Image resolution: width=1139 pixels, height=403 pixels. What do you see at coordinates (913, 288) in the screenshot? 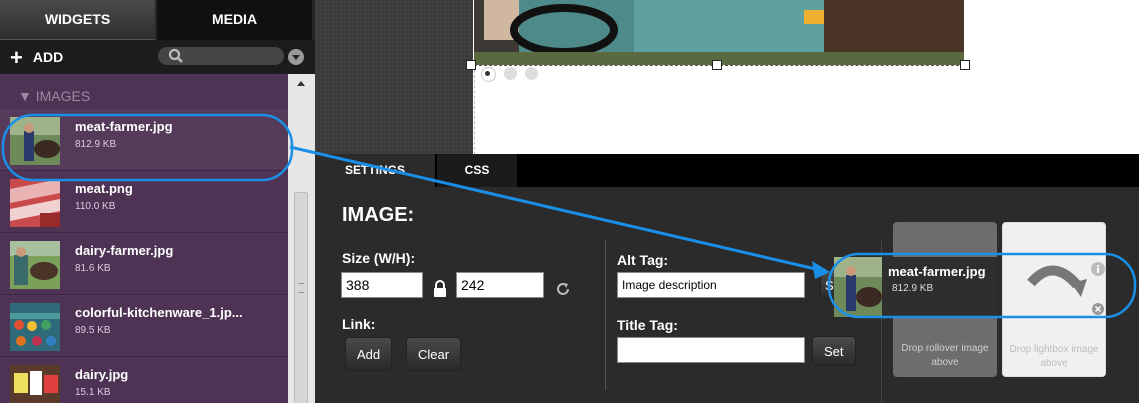
I see `drag-preview-size: 812.9 KB` at bounding box center [913, 288].